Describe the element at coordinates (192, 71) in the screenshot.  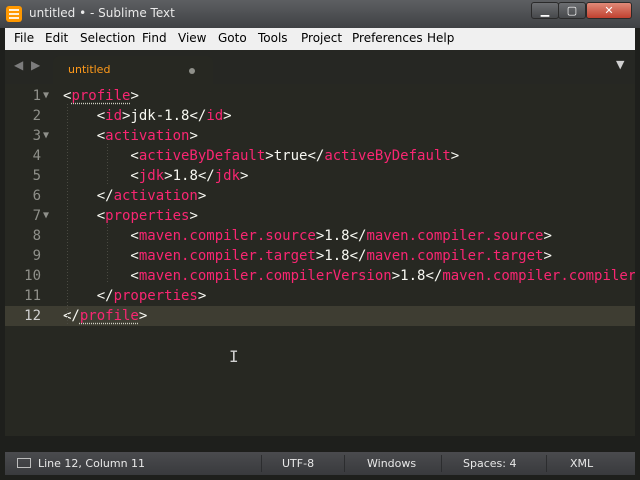
I see `unsaved-dot-icon` at that location.